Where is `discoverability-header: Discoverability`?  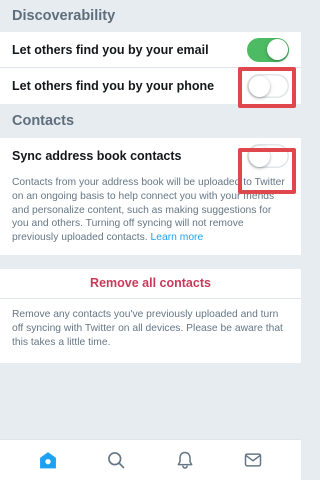 discoverability-header: Discoverability is located at coordinates (64, 16).